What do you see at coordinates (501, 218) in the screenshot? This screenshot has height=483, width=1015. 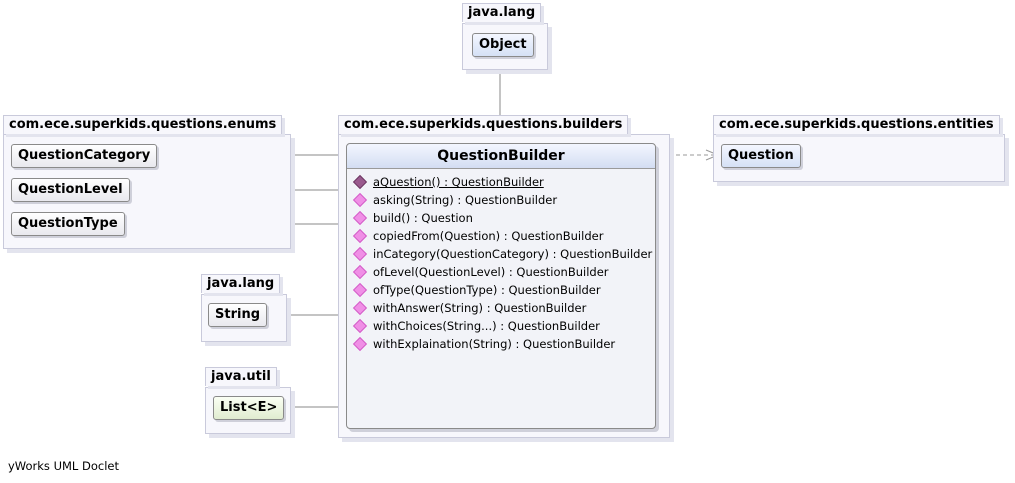 I see `method-item: build() : Question` at bounding box center [501, 218].